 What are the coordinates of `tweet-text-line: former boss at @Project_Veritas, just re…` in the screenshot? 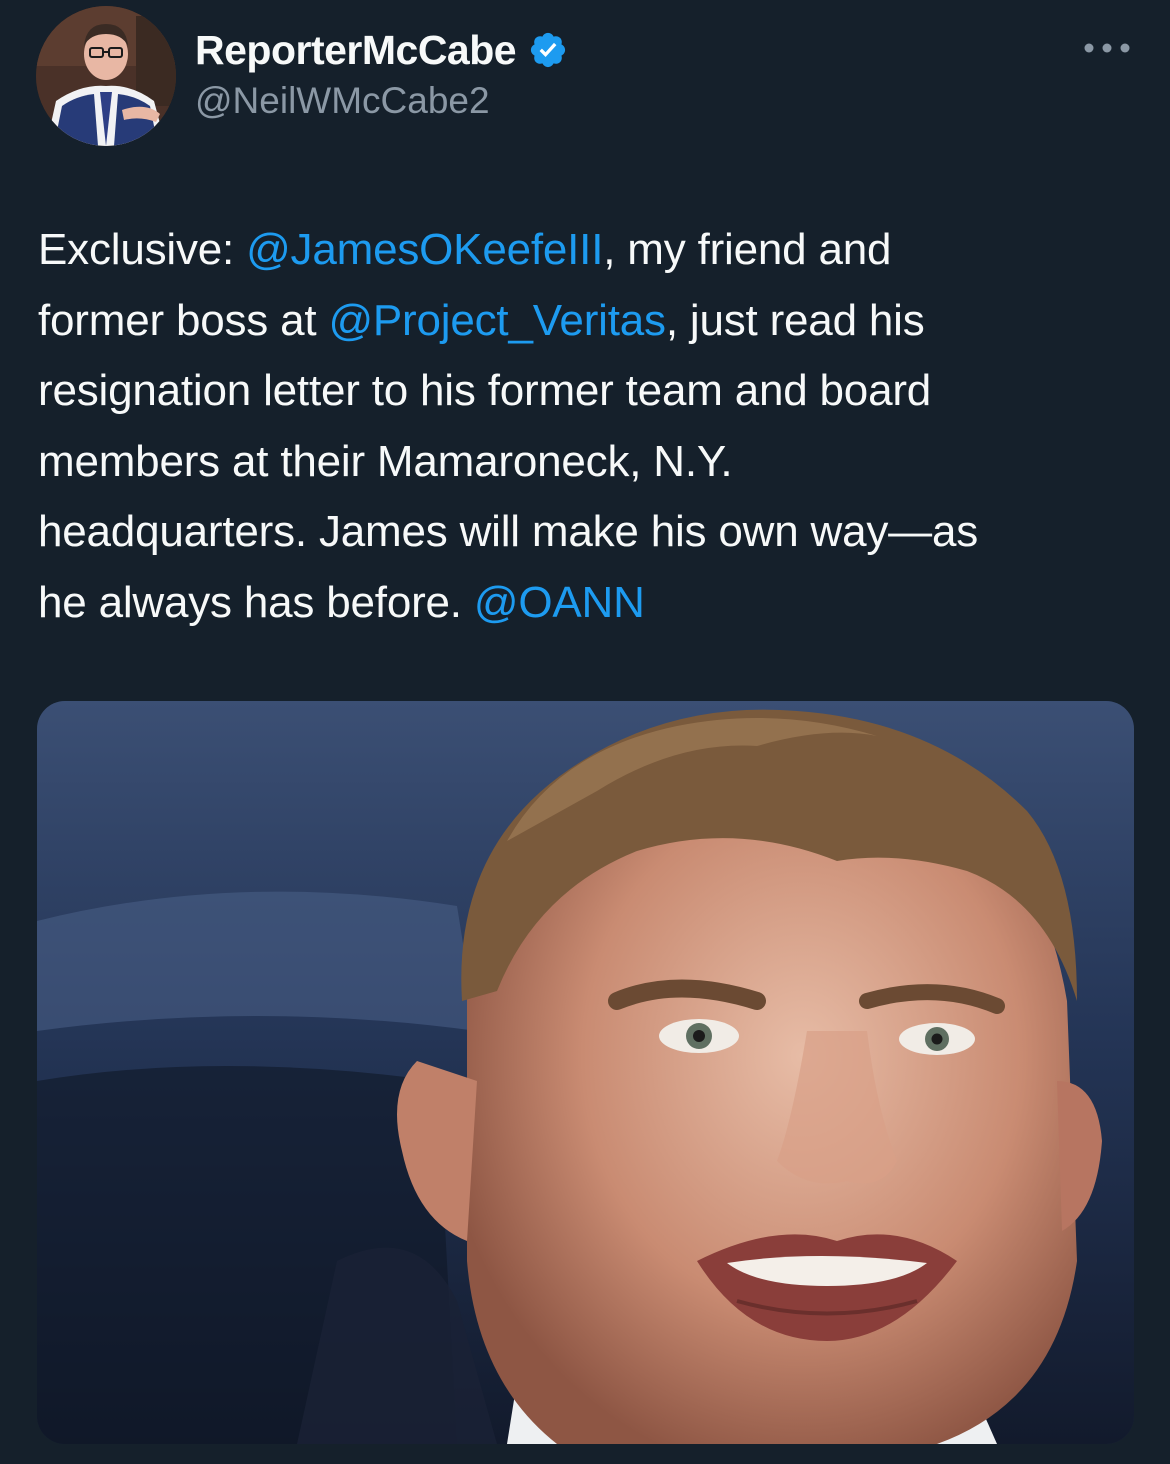 It's located at (588, 321).